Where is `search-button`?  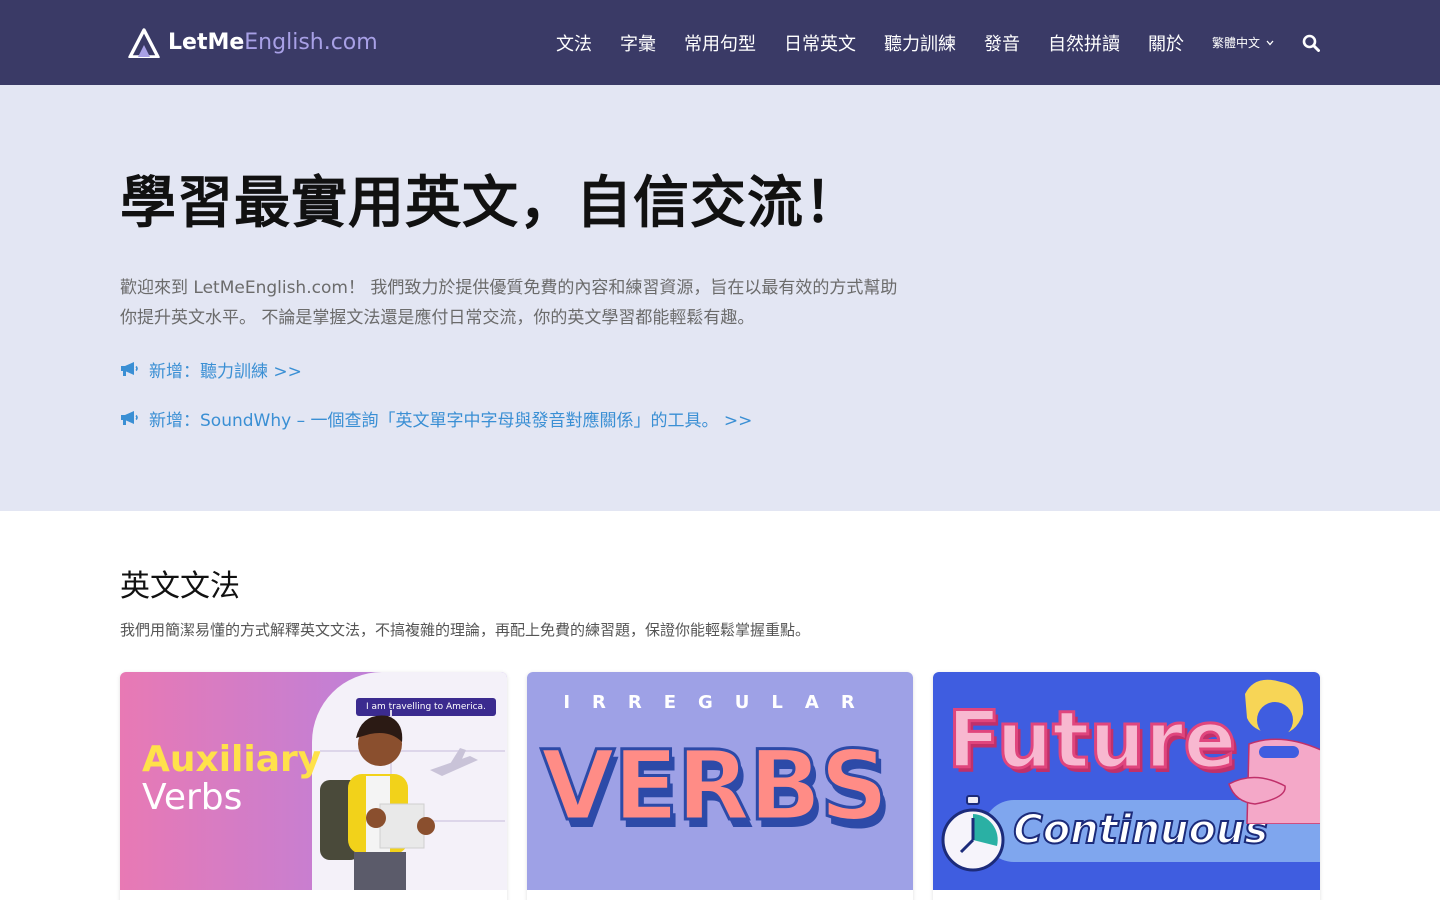
search-button is located at coordinates (1311, 43).